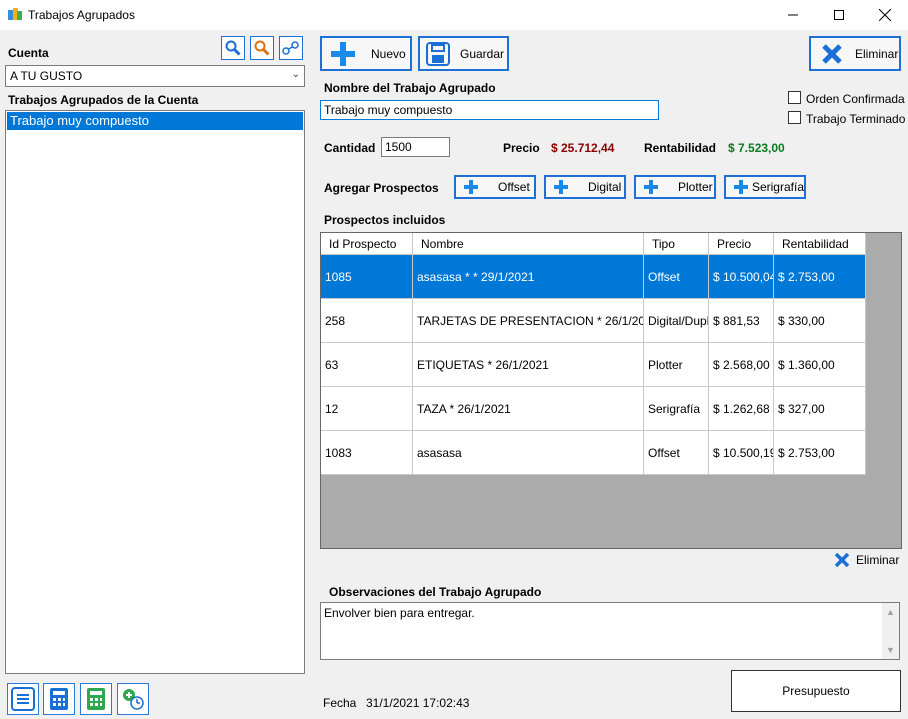 This screenshot has width=908, height=719. Describe the element at coordinates (610, 631) in the screenshot. I see `observaciones-textarea: Envolver bien para entregar. ▲ ▼` at that location.